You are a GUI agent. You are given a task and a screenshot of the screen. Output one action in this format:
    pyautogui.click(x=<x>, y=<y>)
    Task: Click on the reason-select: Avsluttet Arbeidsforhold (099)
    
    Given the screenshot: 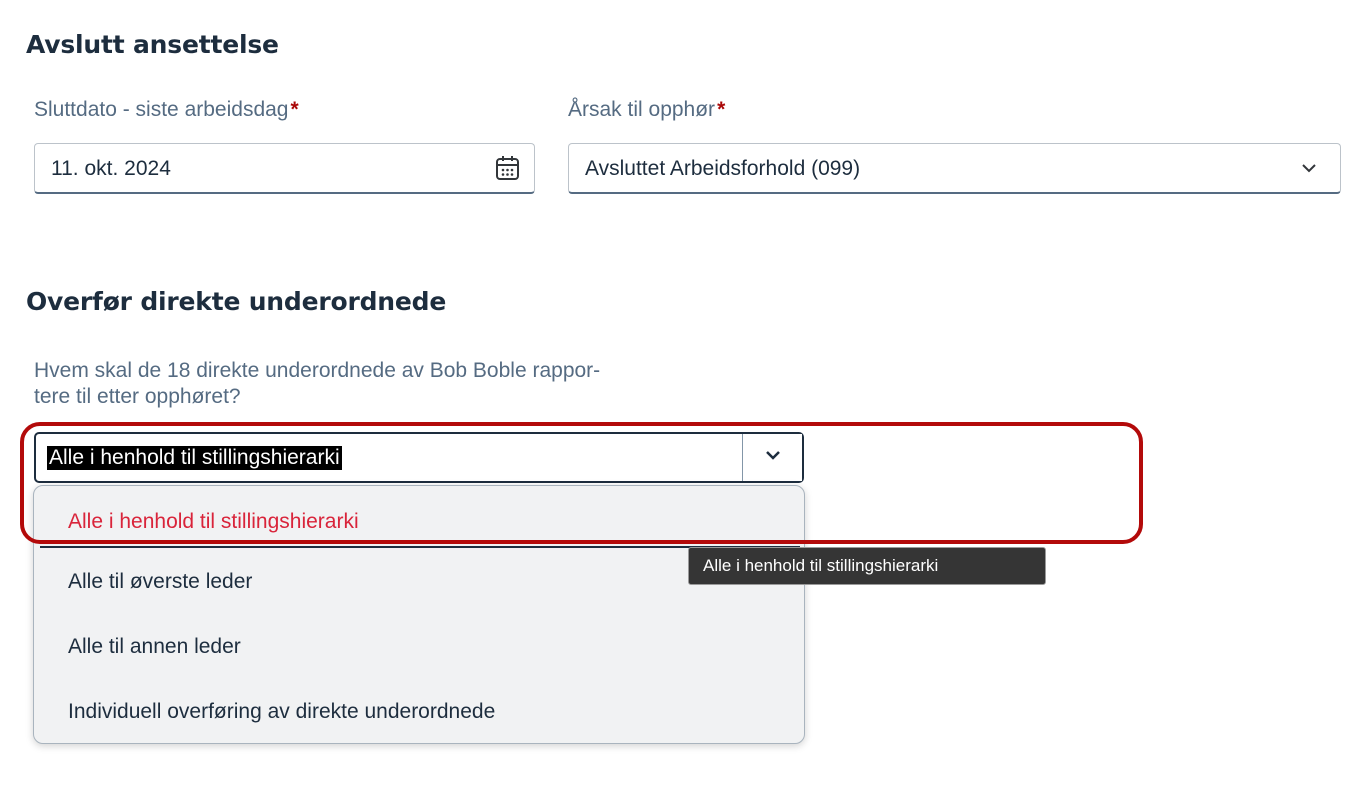 What is the action you would take?
    pyautogui.click(x=954, y=168)
    